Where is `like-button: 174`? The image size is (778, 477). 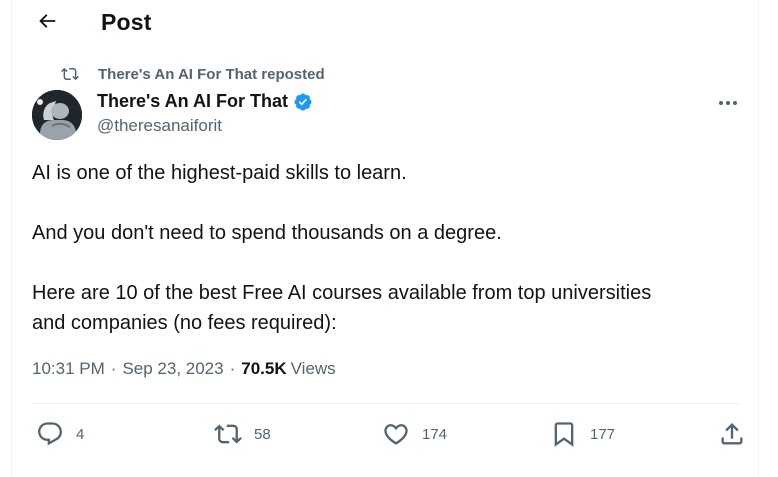 like-button: 174 is located at coordinates (414, 434).